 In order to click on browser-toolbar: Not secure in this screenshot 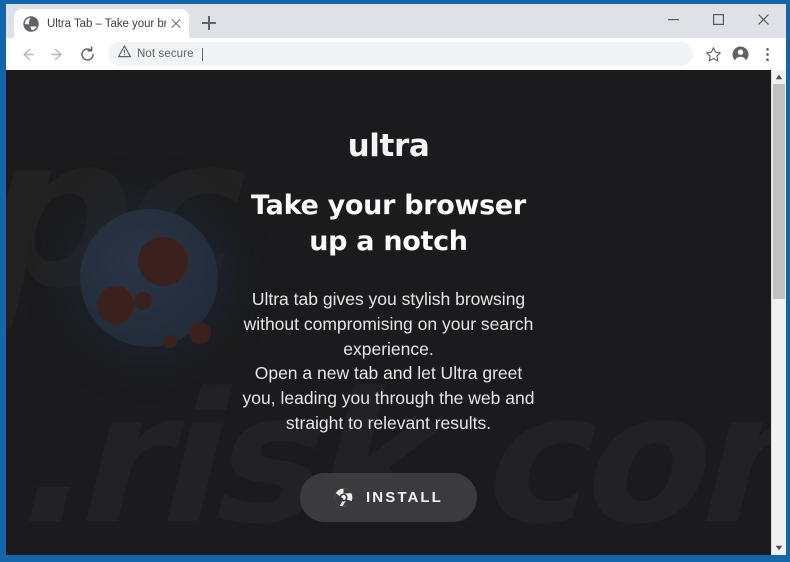, I will do `click(396, 54)`.